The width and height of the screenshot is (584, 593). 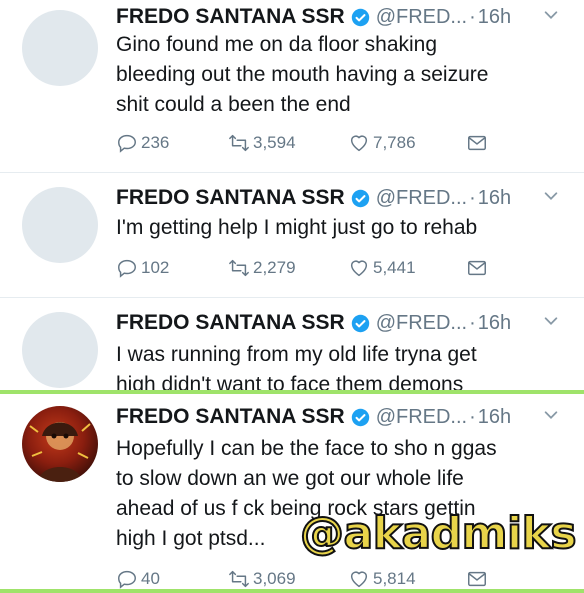 What do you see at coordinates (290, 478) in the screenshot?
I see `tweet-text-line: to slow down an we got our whole life` at bounding box center [290, 478].